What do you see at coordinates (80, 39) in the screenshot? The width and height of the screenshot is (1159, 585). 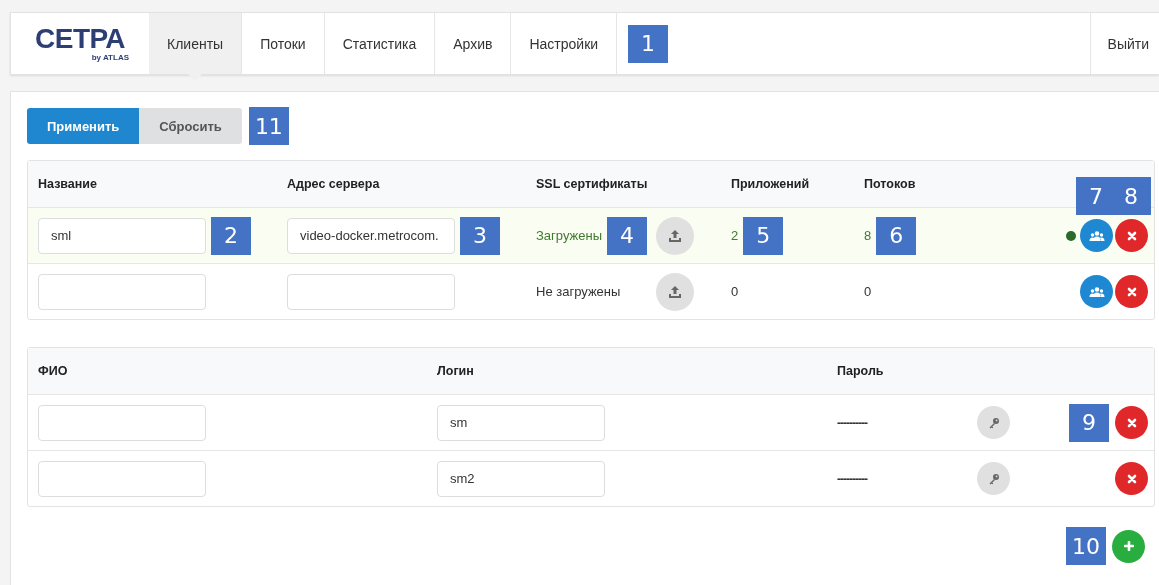 I see `logo-title: СЕТРА` at bounding box center [80, 39].